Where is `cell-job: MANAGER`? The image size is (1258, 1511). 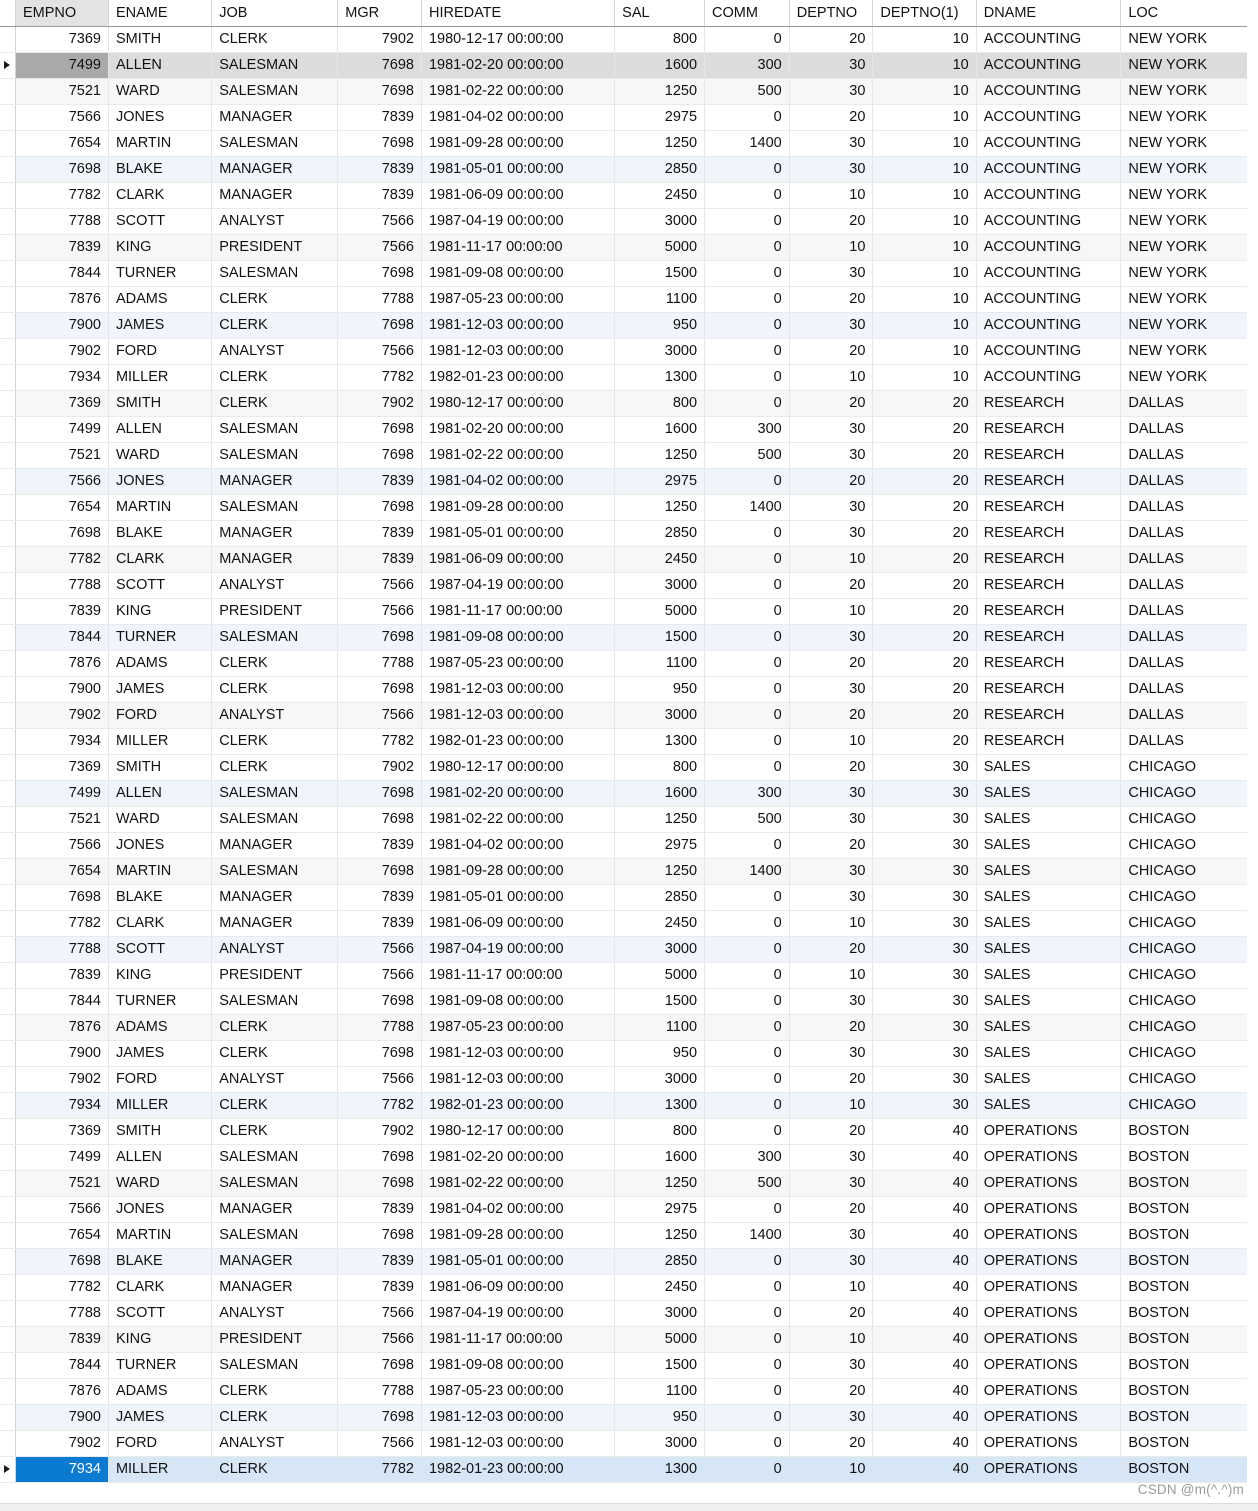 cell-job: MANAGER is located at coordinates (275, 845).